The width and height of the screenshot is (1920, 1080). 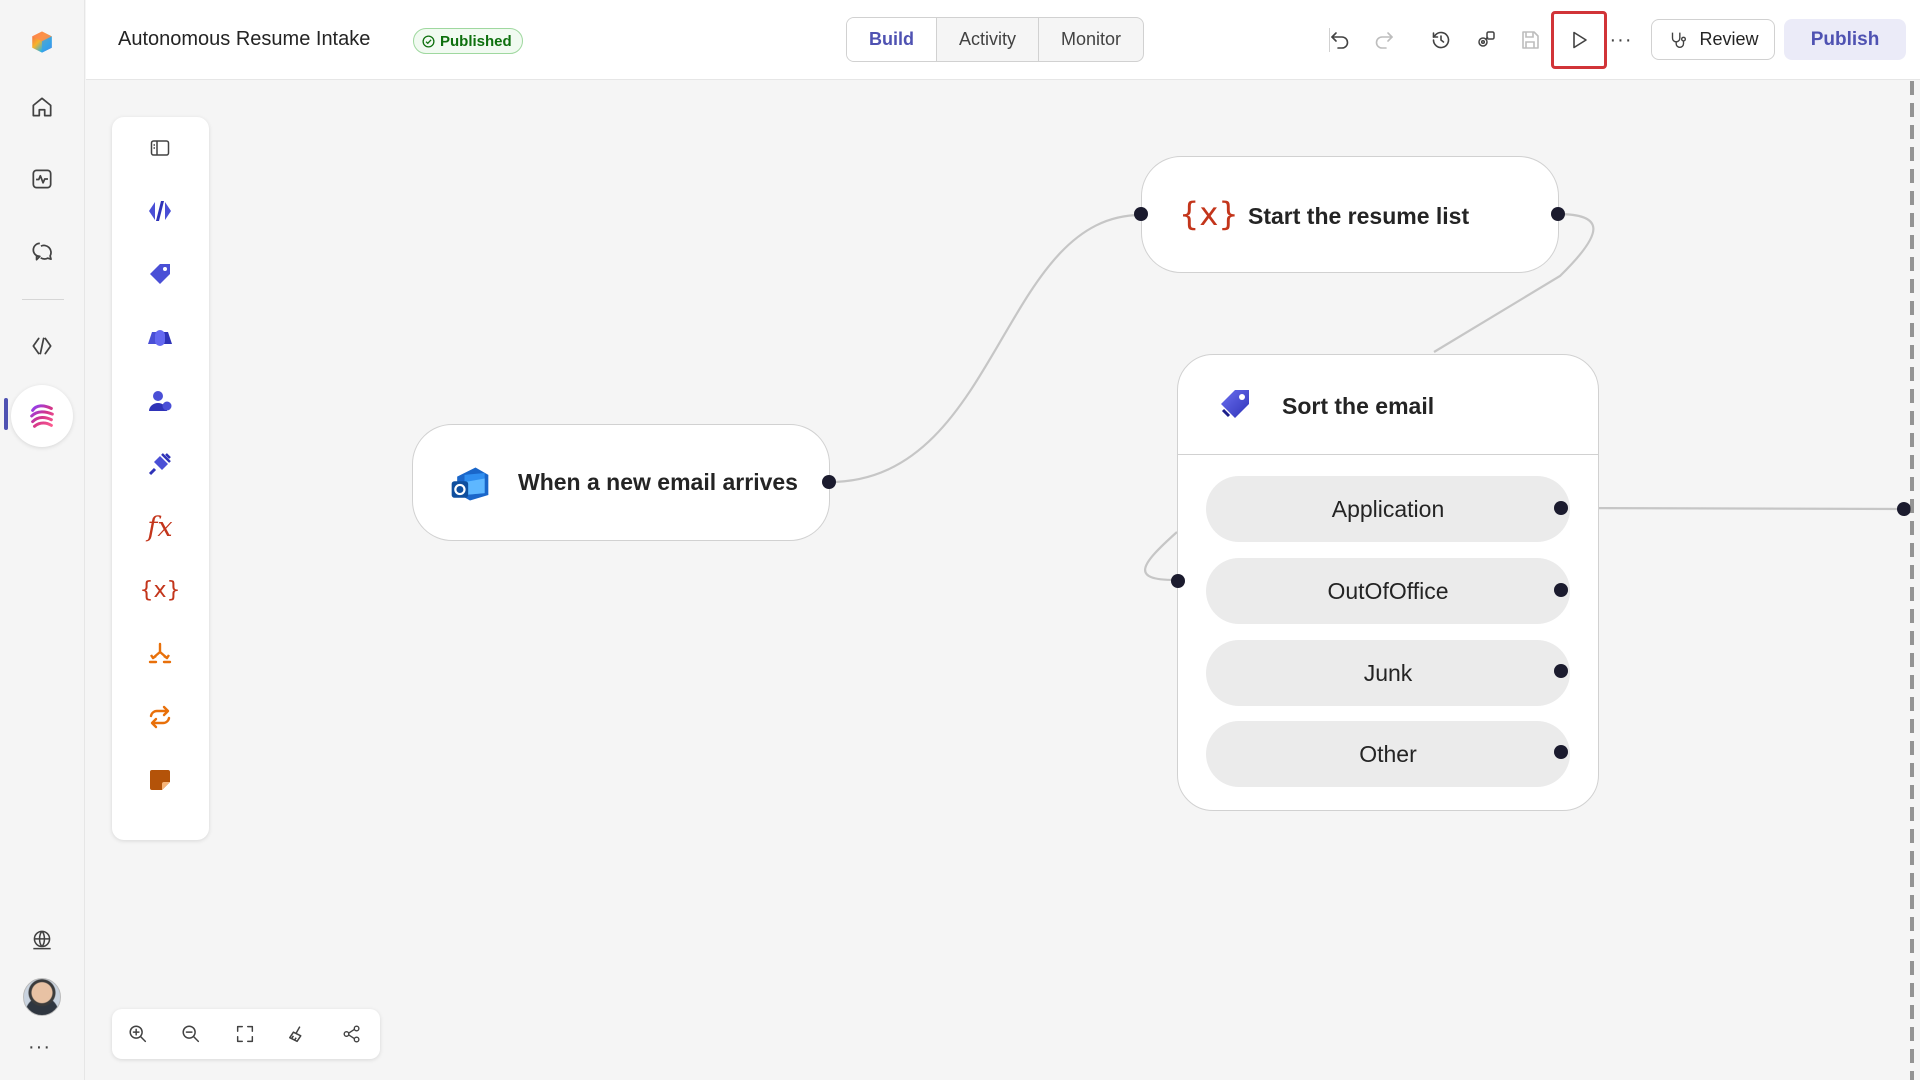 I want to click on branch-other: Other, so click(x=1388, y=754).